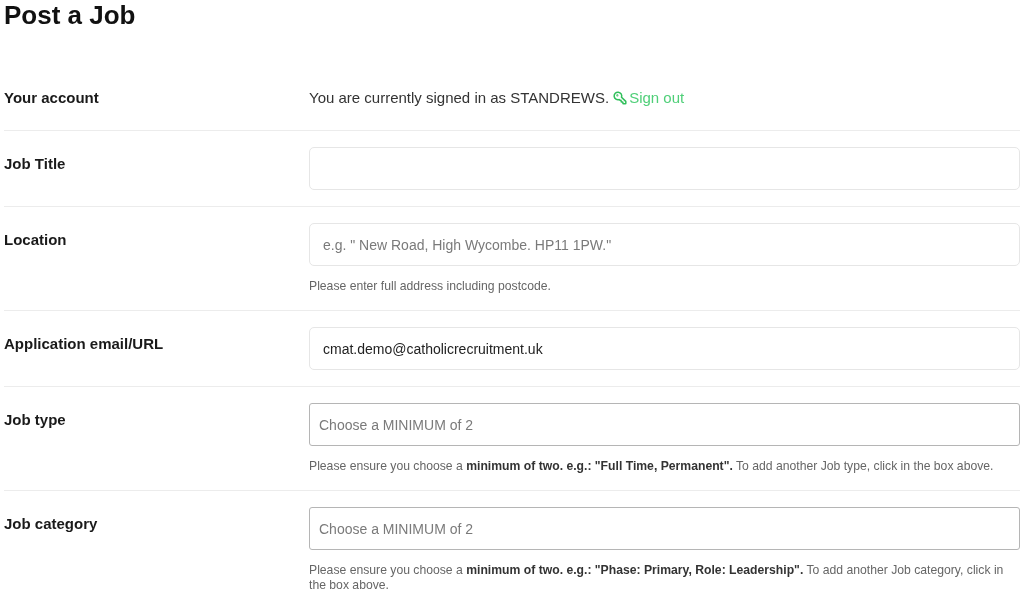 Image resolution: width=1024 pixels, height=600 pixels. Describe the element at coordinates (657, 578) in the screenshot. I see `help-text: Please ensure you choose a minimum of two. e.g.: "Phase: Primary, Role: Leadership". To add another Job category, click in the box above.` at that location.